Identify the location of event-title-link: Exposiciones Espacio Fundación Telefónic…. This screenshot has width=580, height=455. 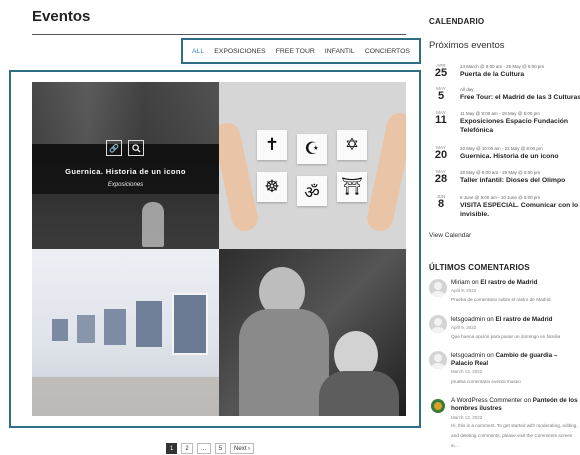
(520, 126).